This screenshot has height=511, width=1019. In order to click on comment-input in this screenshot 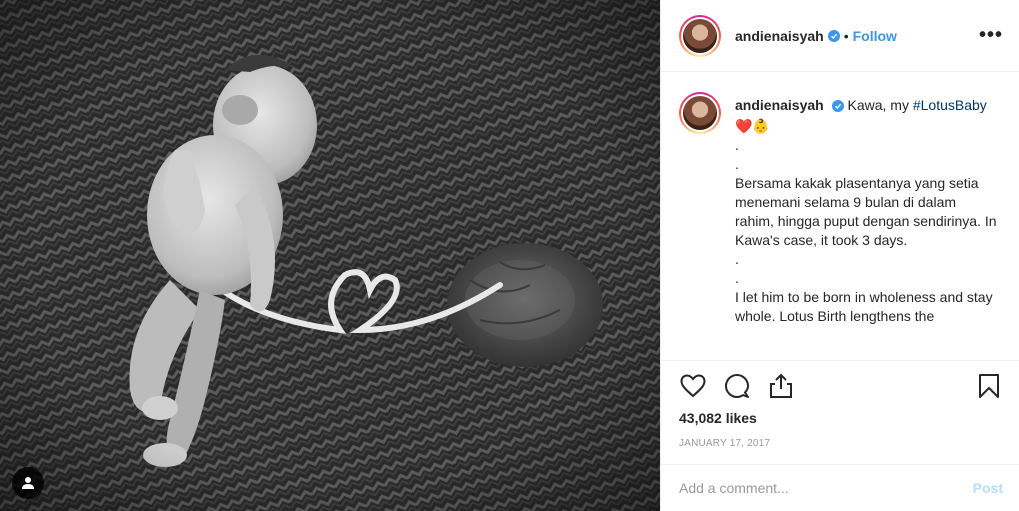, I will do `click(826, 488)`.